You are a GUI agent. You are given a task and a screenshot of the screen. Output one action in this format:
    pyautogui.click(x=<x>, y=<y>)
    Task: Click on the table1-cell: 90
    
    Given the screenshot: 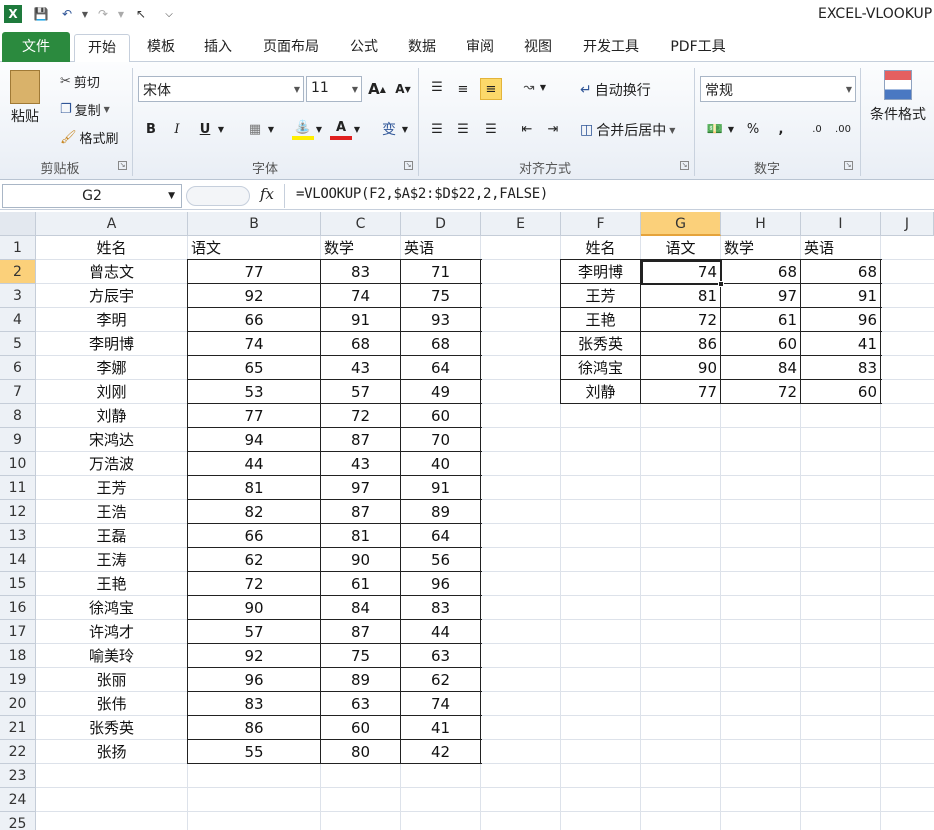 What is the action you would take?
    pyautogui.click(x=360, y=560)
    